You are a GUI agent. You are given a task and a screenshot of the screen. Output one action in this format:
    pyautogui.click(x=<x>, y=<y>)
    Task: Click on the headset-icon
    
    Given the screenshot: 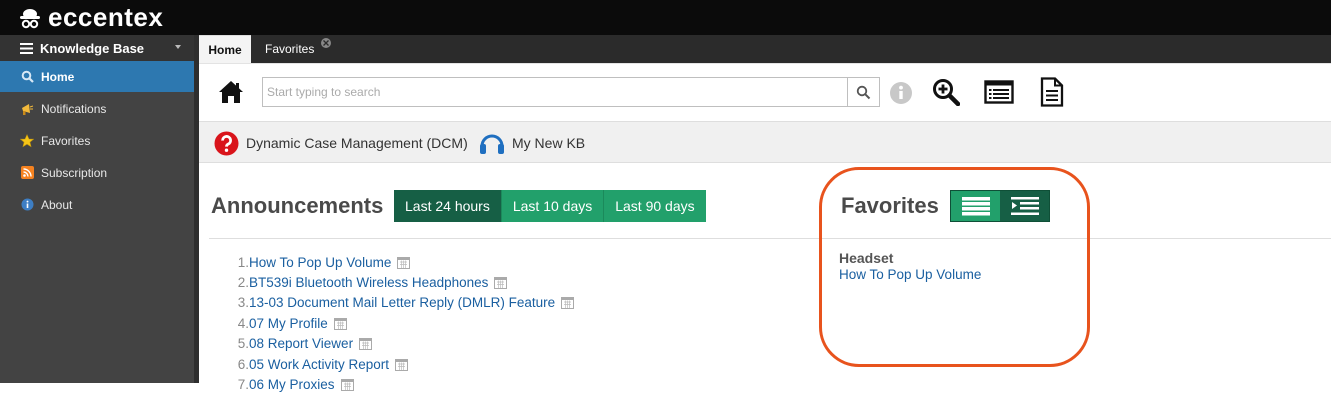 What is the action you would take?
    pyautogui.click(x=492, y=144)
    